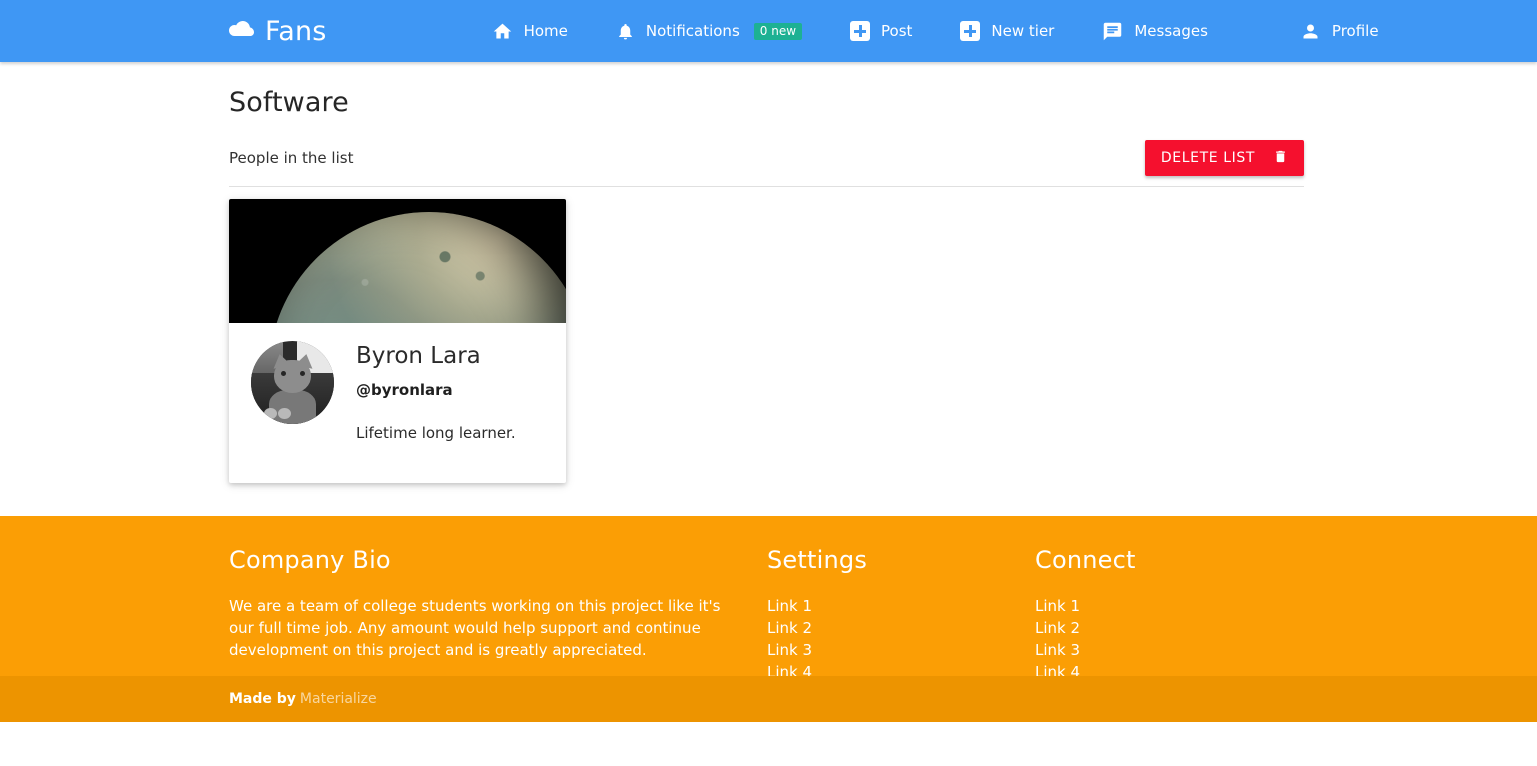  I want to click on subtitle-row: People in the list DELETE LIST, so click(766, 158).